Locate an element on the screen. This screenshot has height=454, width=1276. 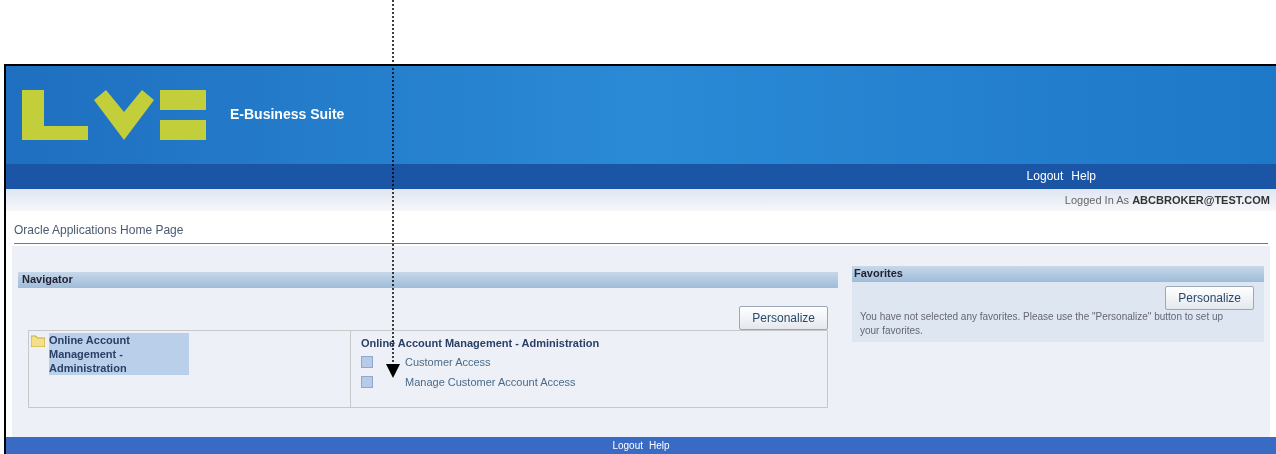
panel-title: Favorites is located at coordinates (878, 274).